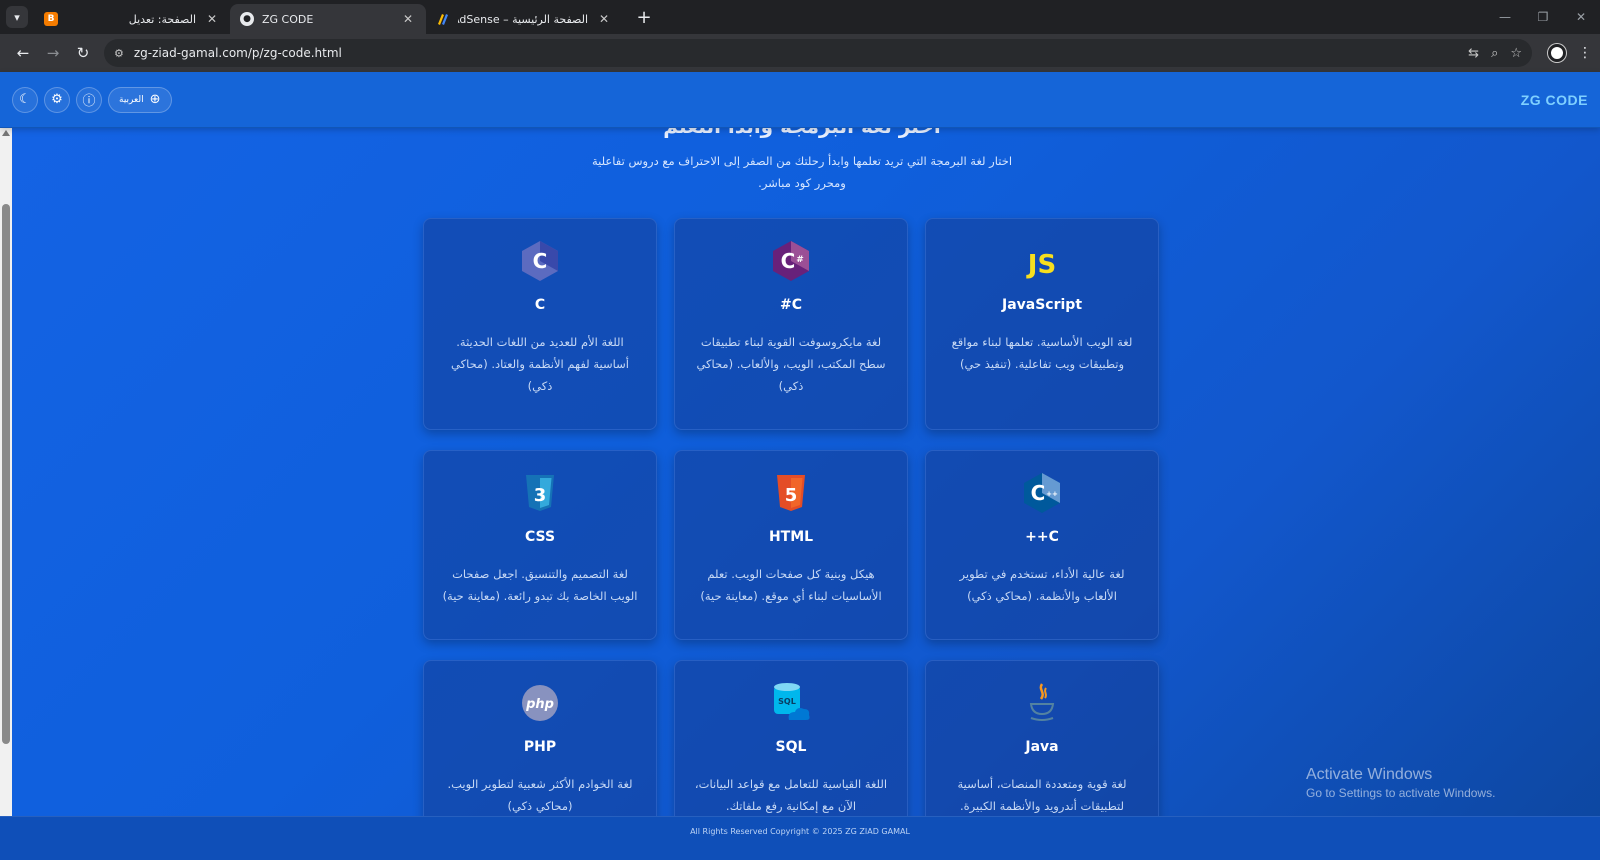 This screenshot has height=860, width=1600. I want to click on page-scrollbar, so click(6, 480).